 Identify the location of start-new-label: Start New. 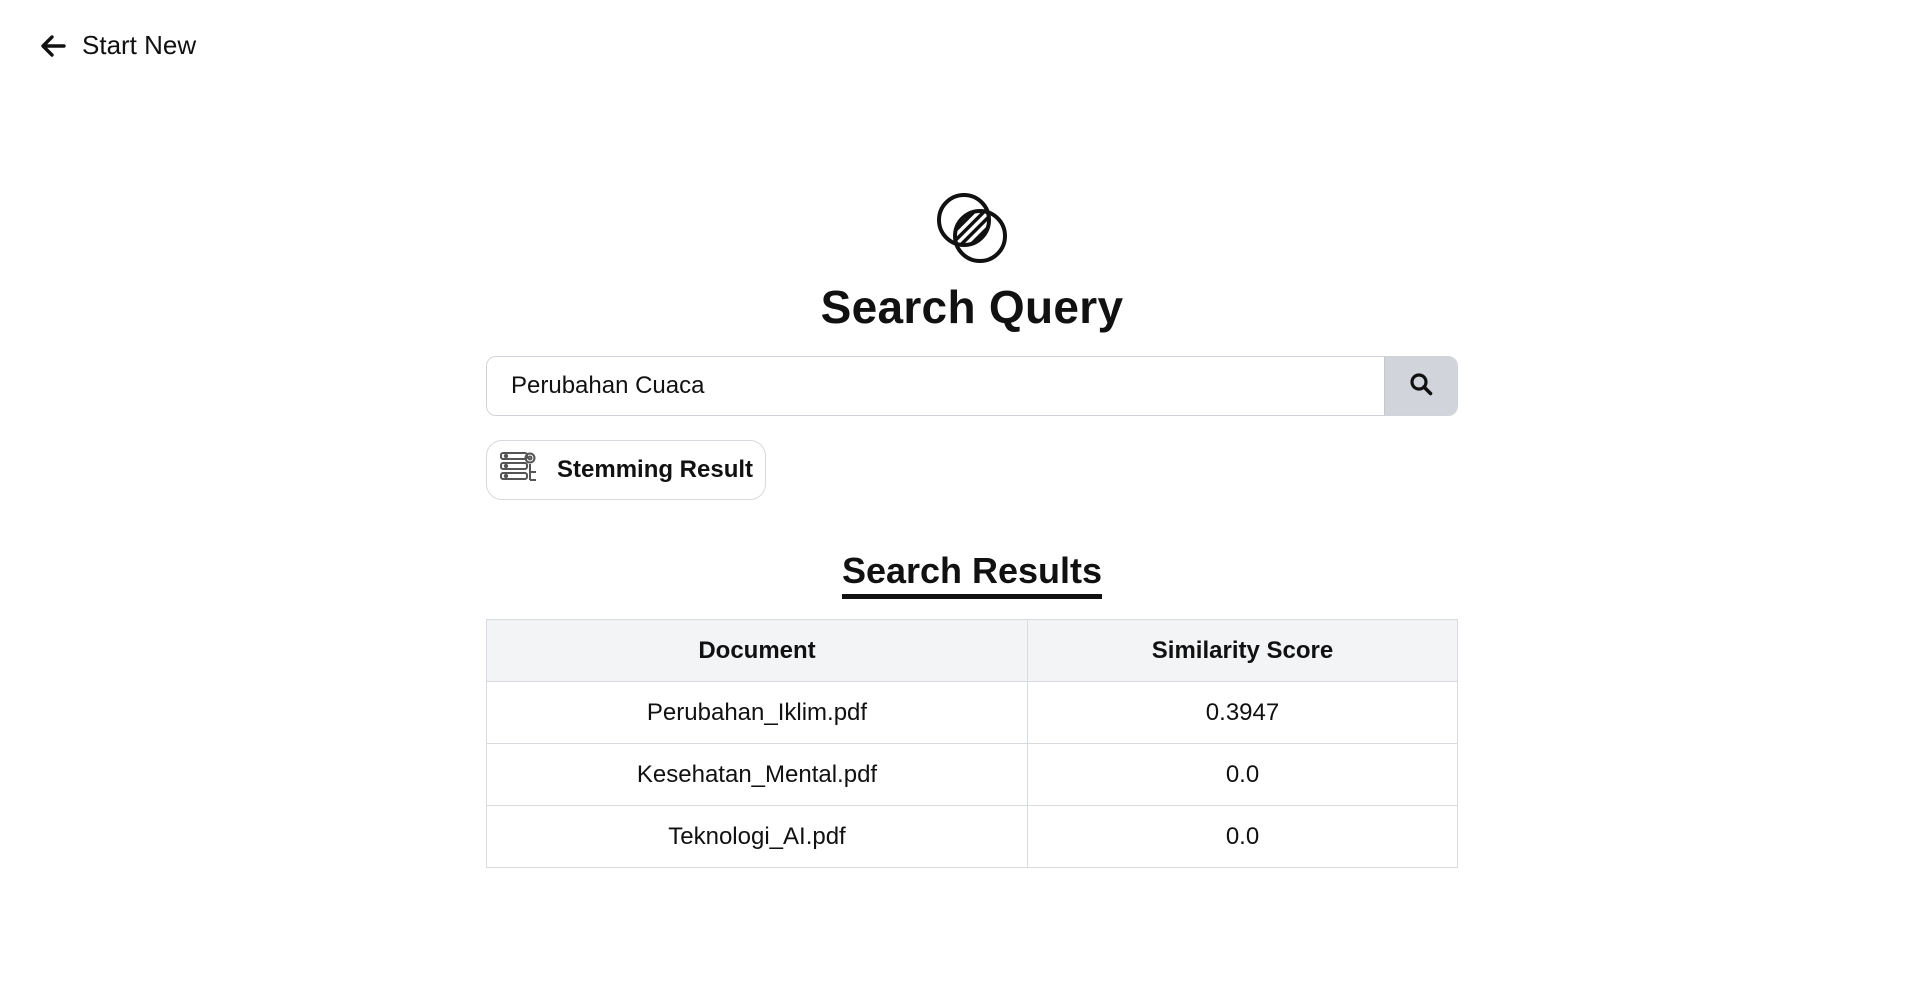
(139, 45).